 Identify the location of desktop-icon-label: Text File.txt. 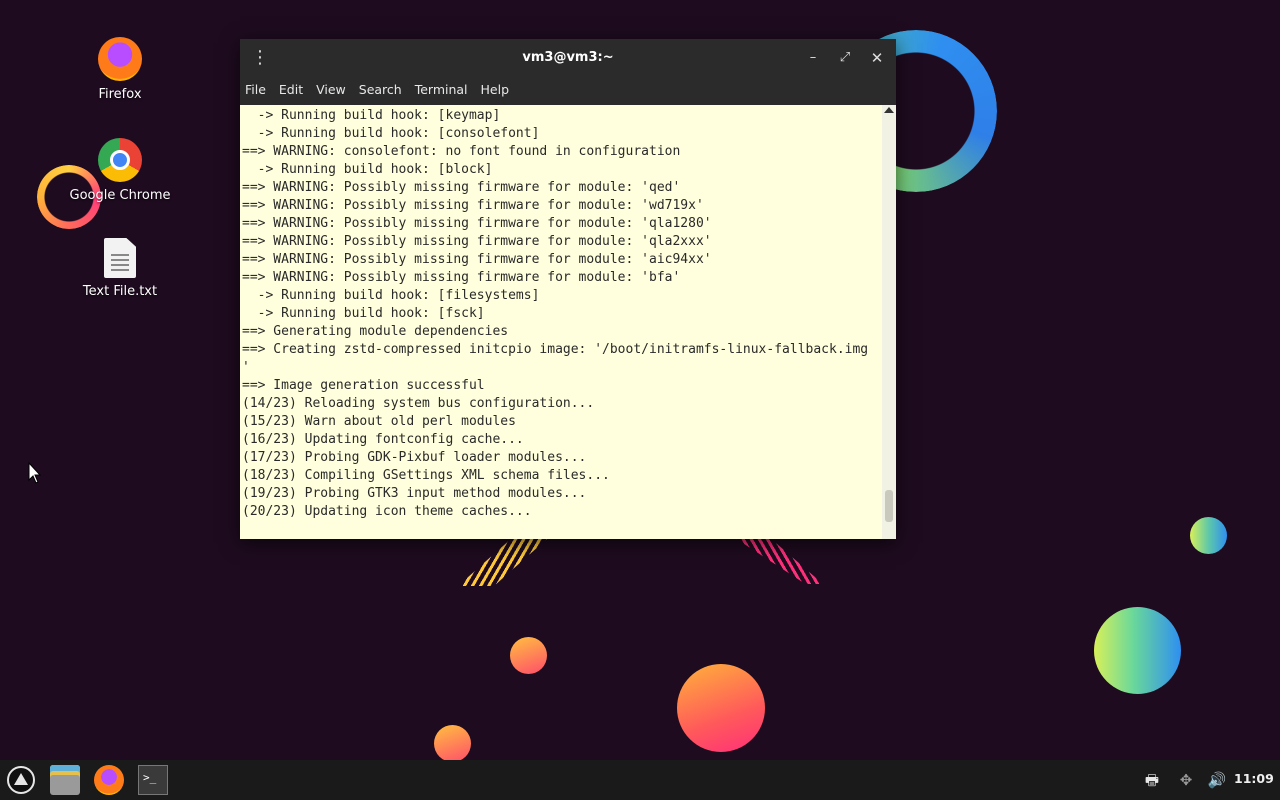
(120, 291).